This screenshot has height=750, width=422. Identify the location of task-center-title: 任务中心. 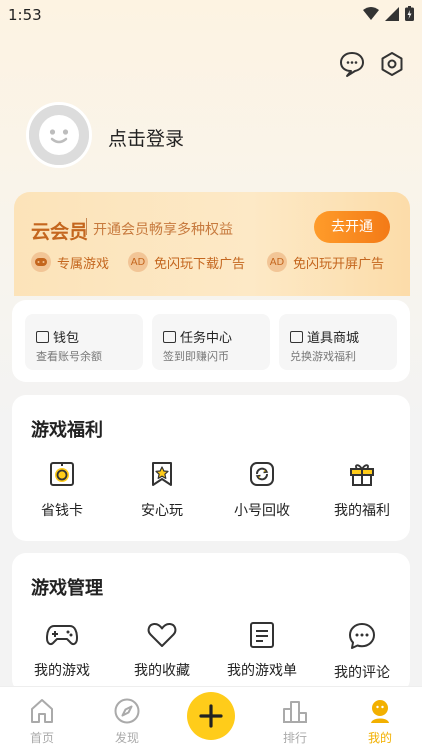
(206, 338).